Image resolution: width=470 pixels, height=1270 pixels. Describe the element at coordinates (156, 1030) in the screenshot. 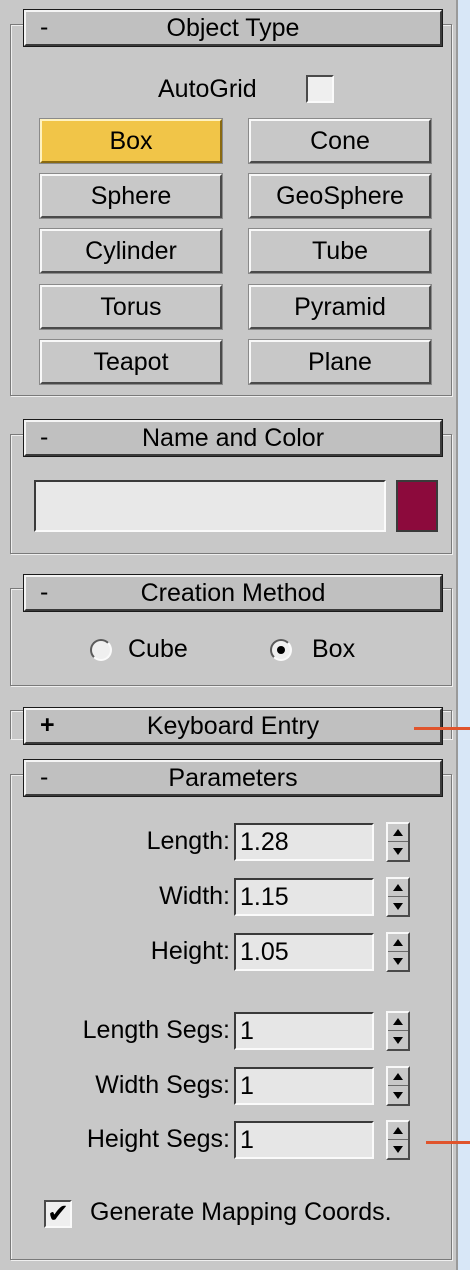

I see `length-segs-label: Length Segs:` at that location.